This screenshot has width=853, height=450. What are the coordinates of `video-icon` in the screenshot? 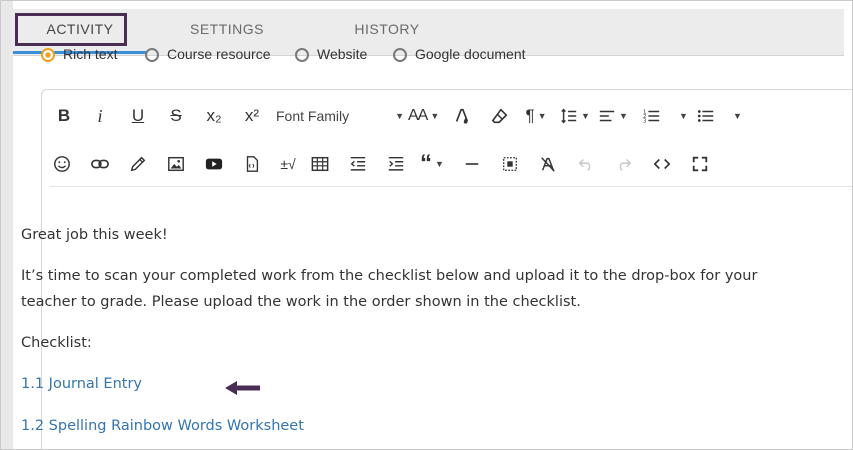 It's located at (214, 164).